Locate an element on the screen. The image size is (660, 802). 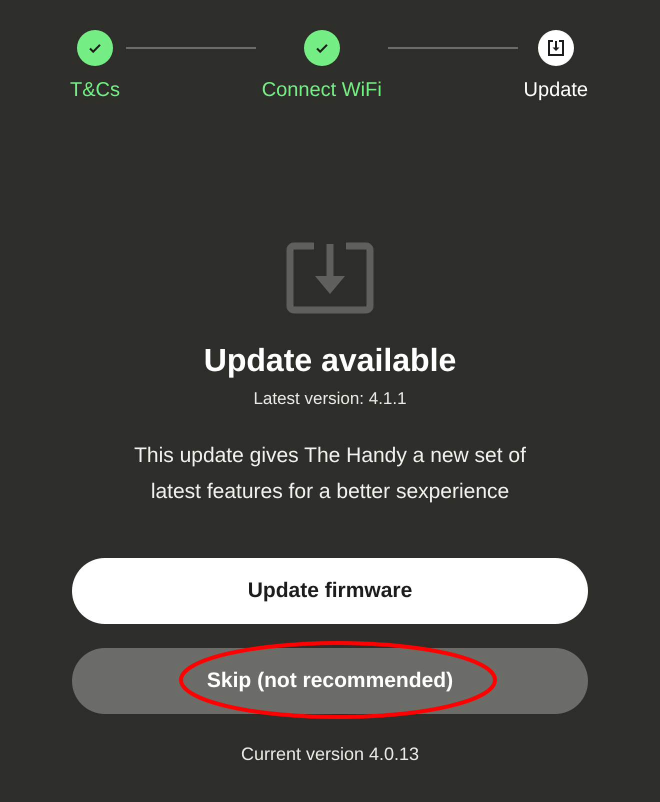
update-button: Update firmware is located at coordinates (330, 591).